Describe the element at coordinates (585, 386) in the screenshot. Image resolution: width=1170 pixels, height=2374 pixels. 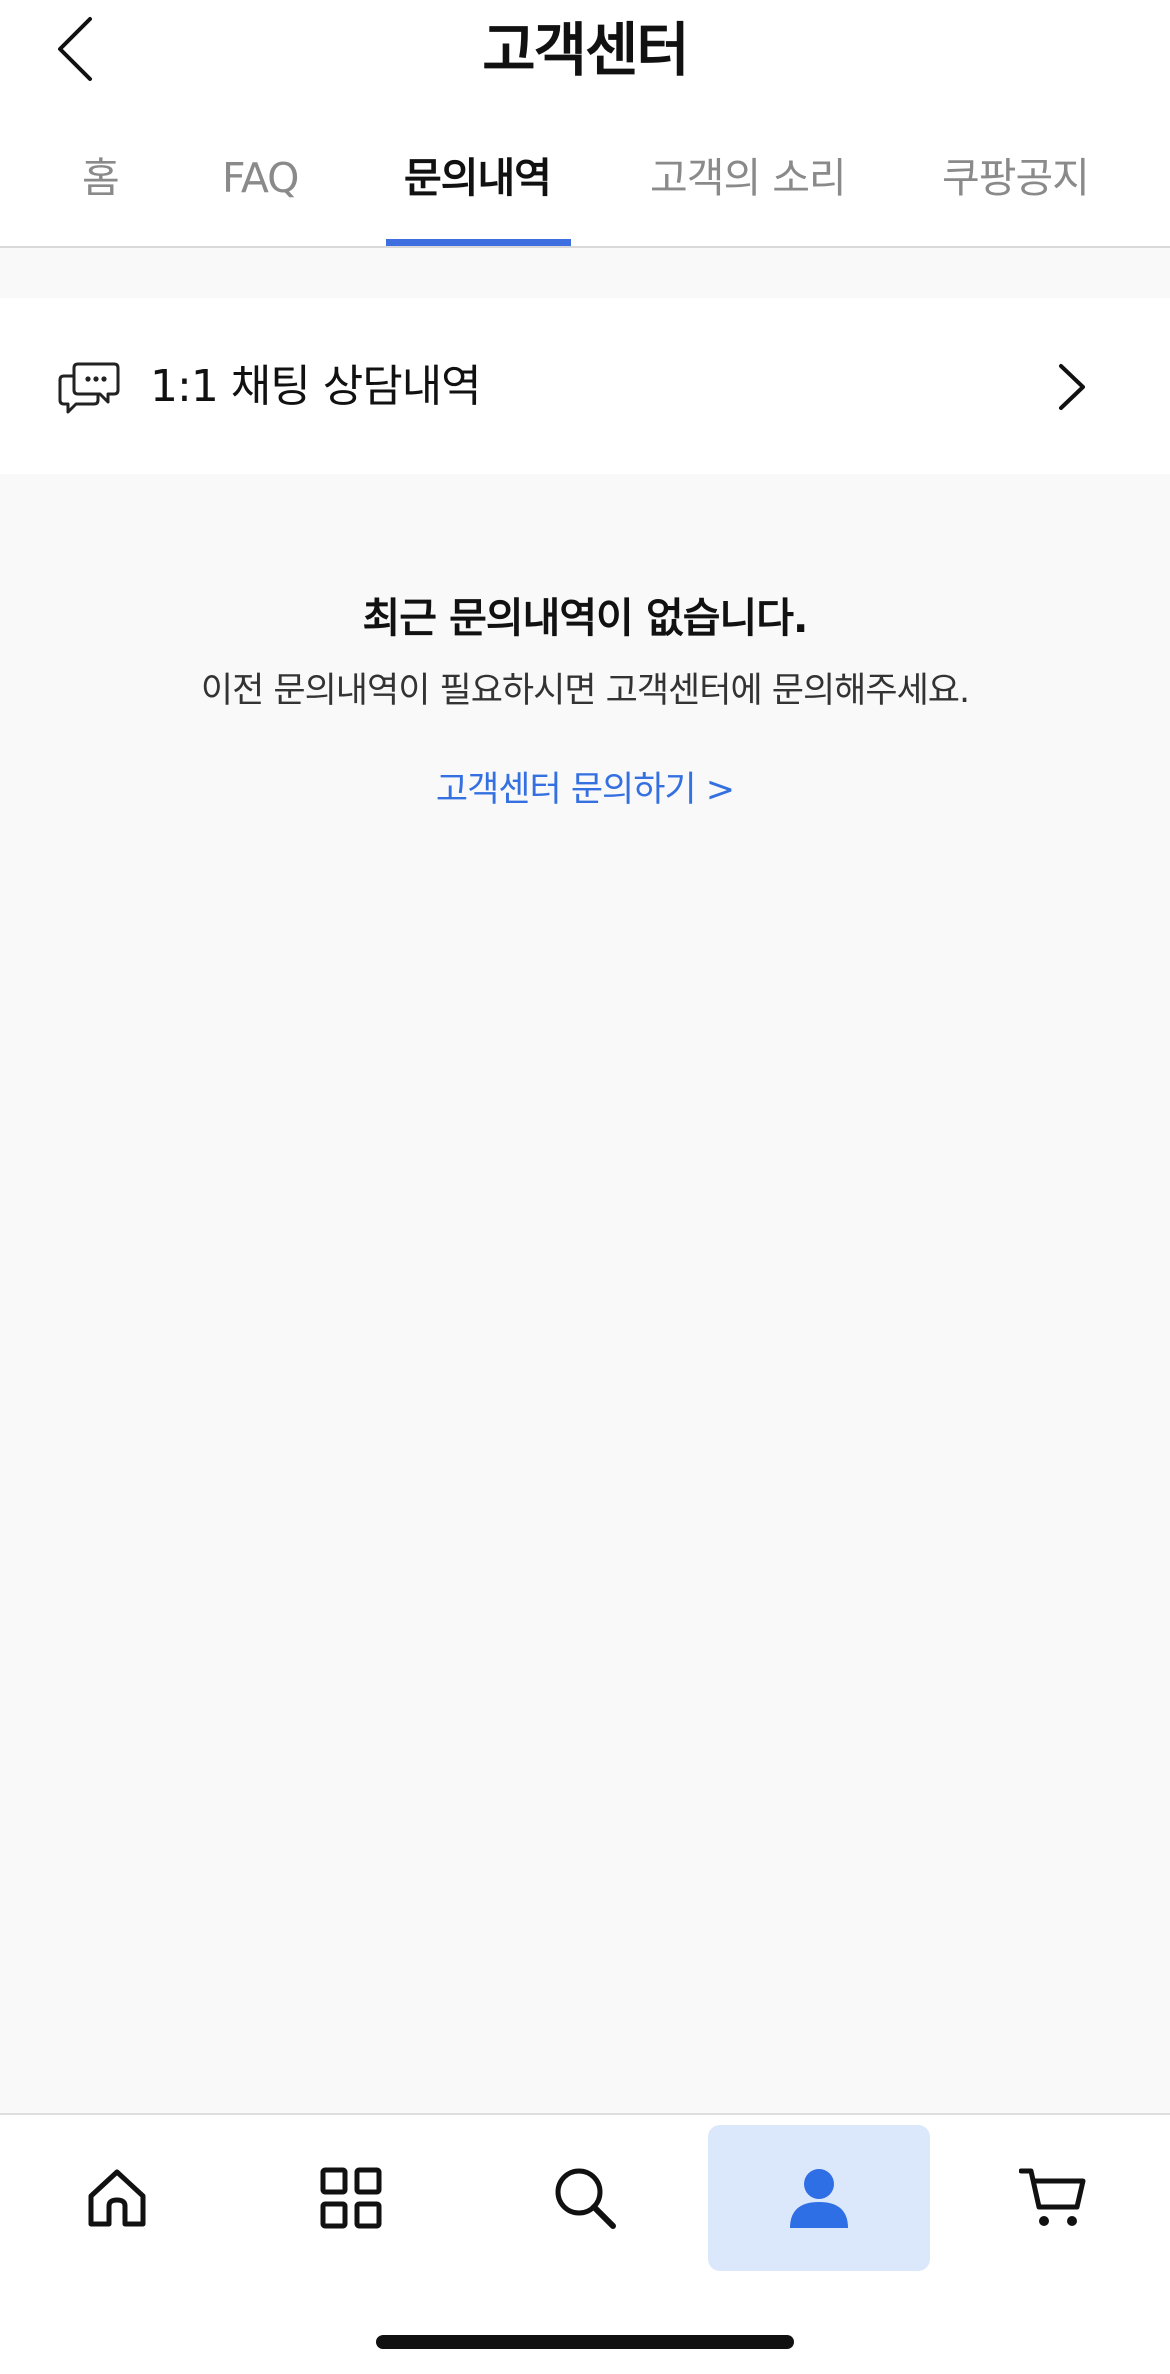
I see `chat-history-row: 1:1 채팅 상담내역` at that location.